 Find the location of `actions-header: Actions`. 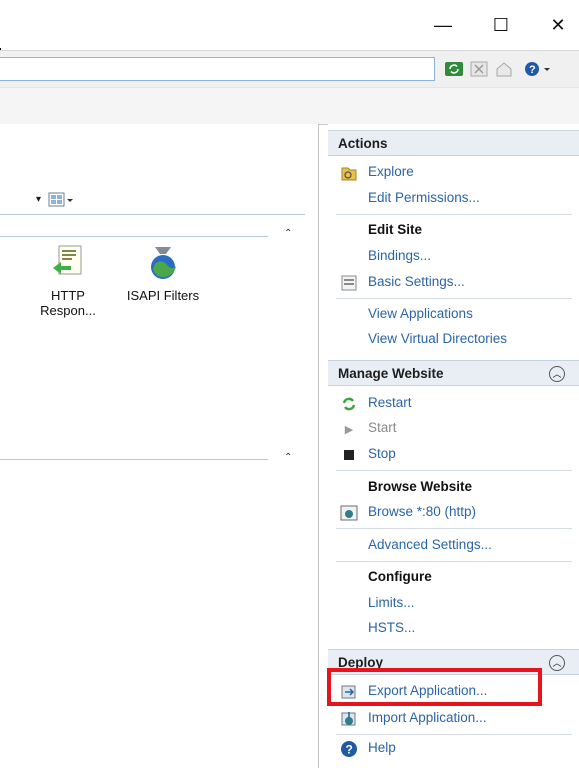

actions-header: Actions is located at coordinates (453, 143).